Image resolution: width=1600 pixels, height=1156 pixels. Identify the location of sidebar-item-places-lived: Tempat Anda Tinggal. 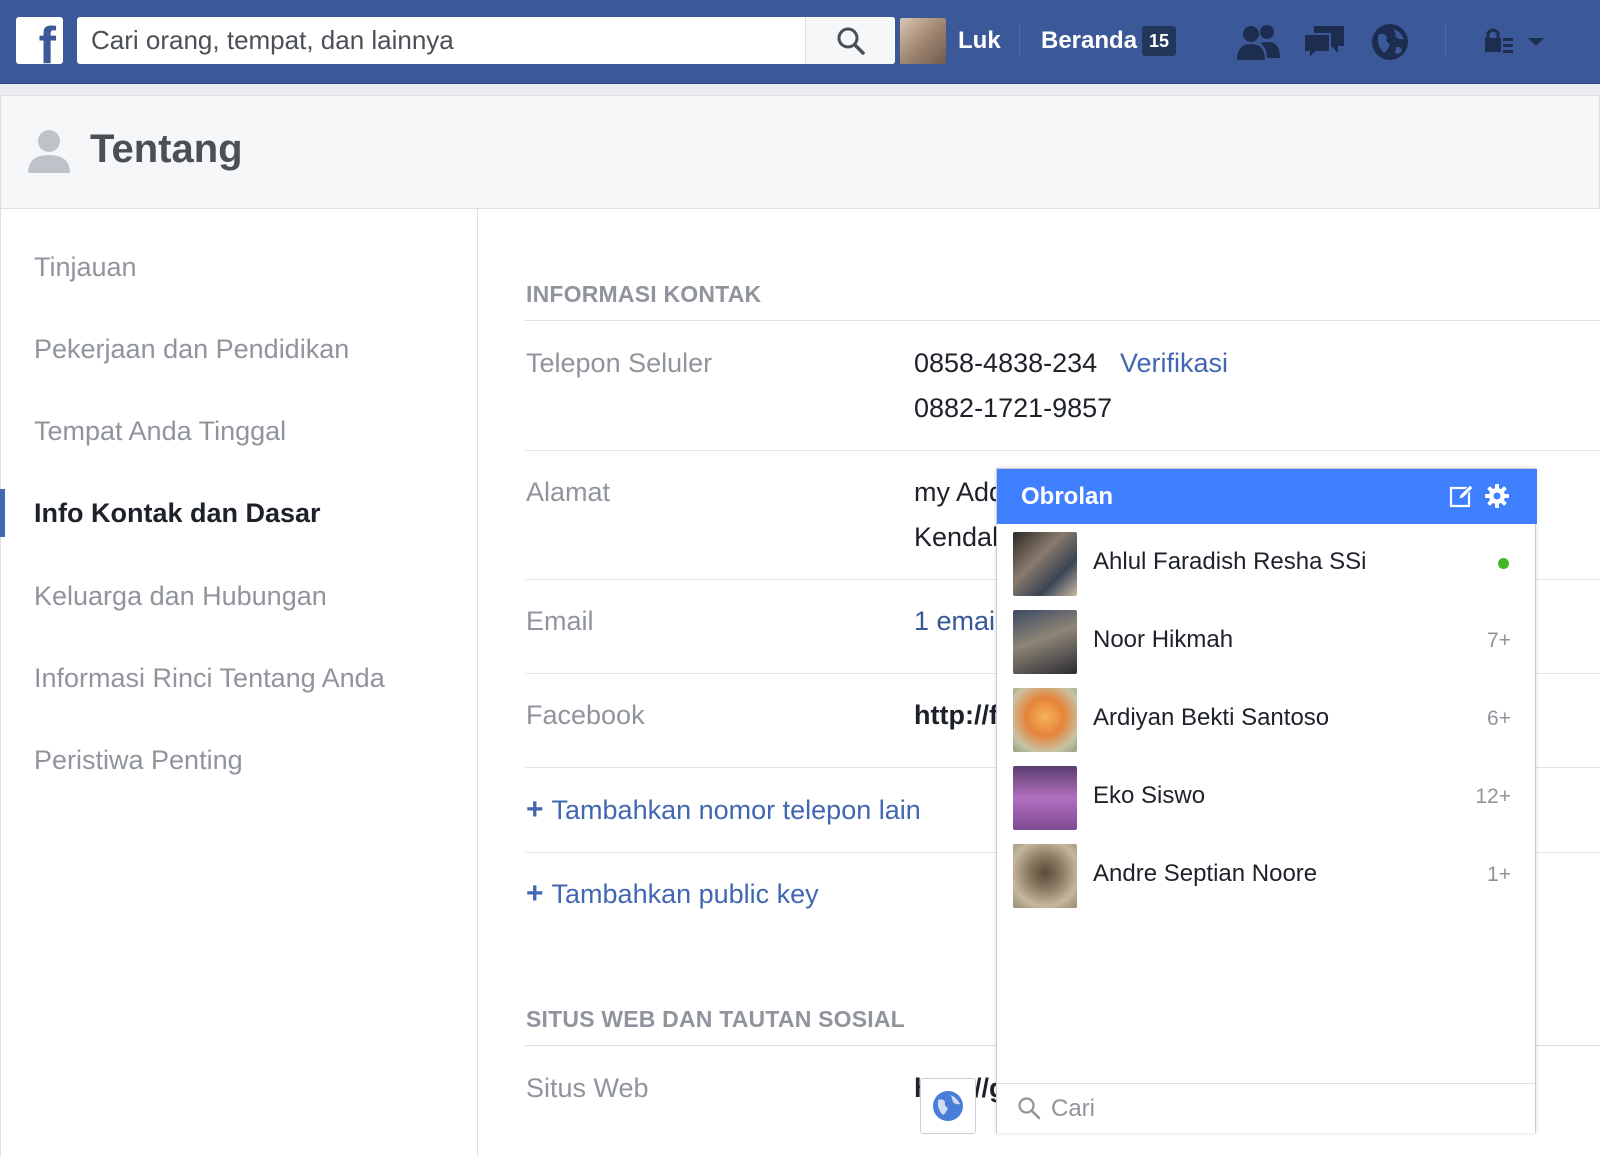
(160, 431).